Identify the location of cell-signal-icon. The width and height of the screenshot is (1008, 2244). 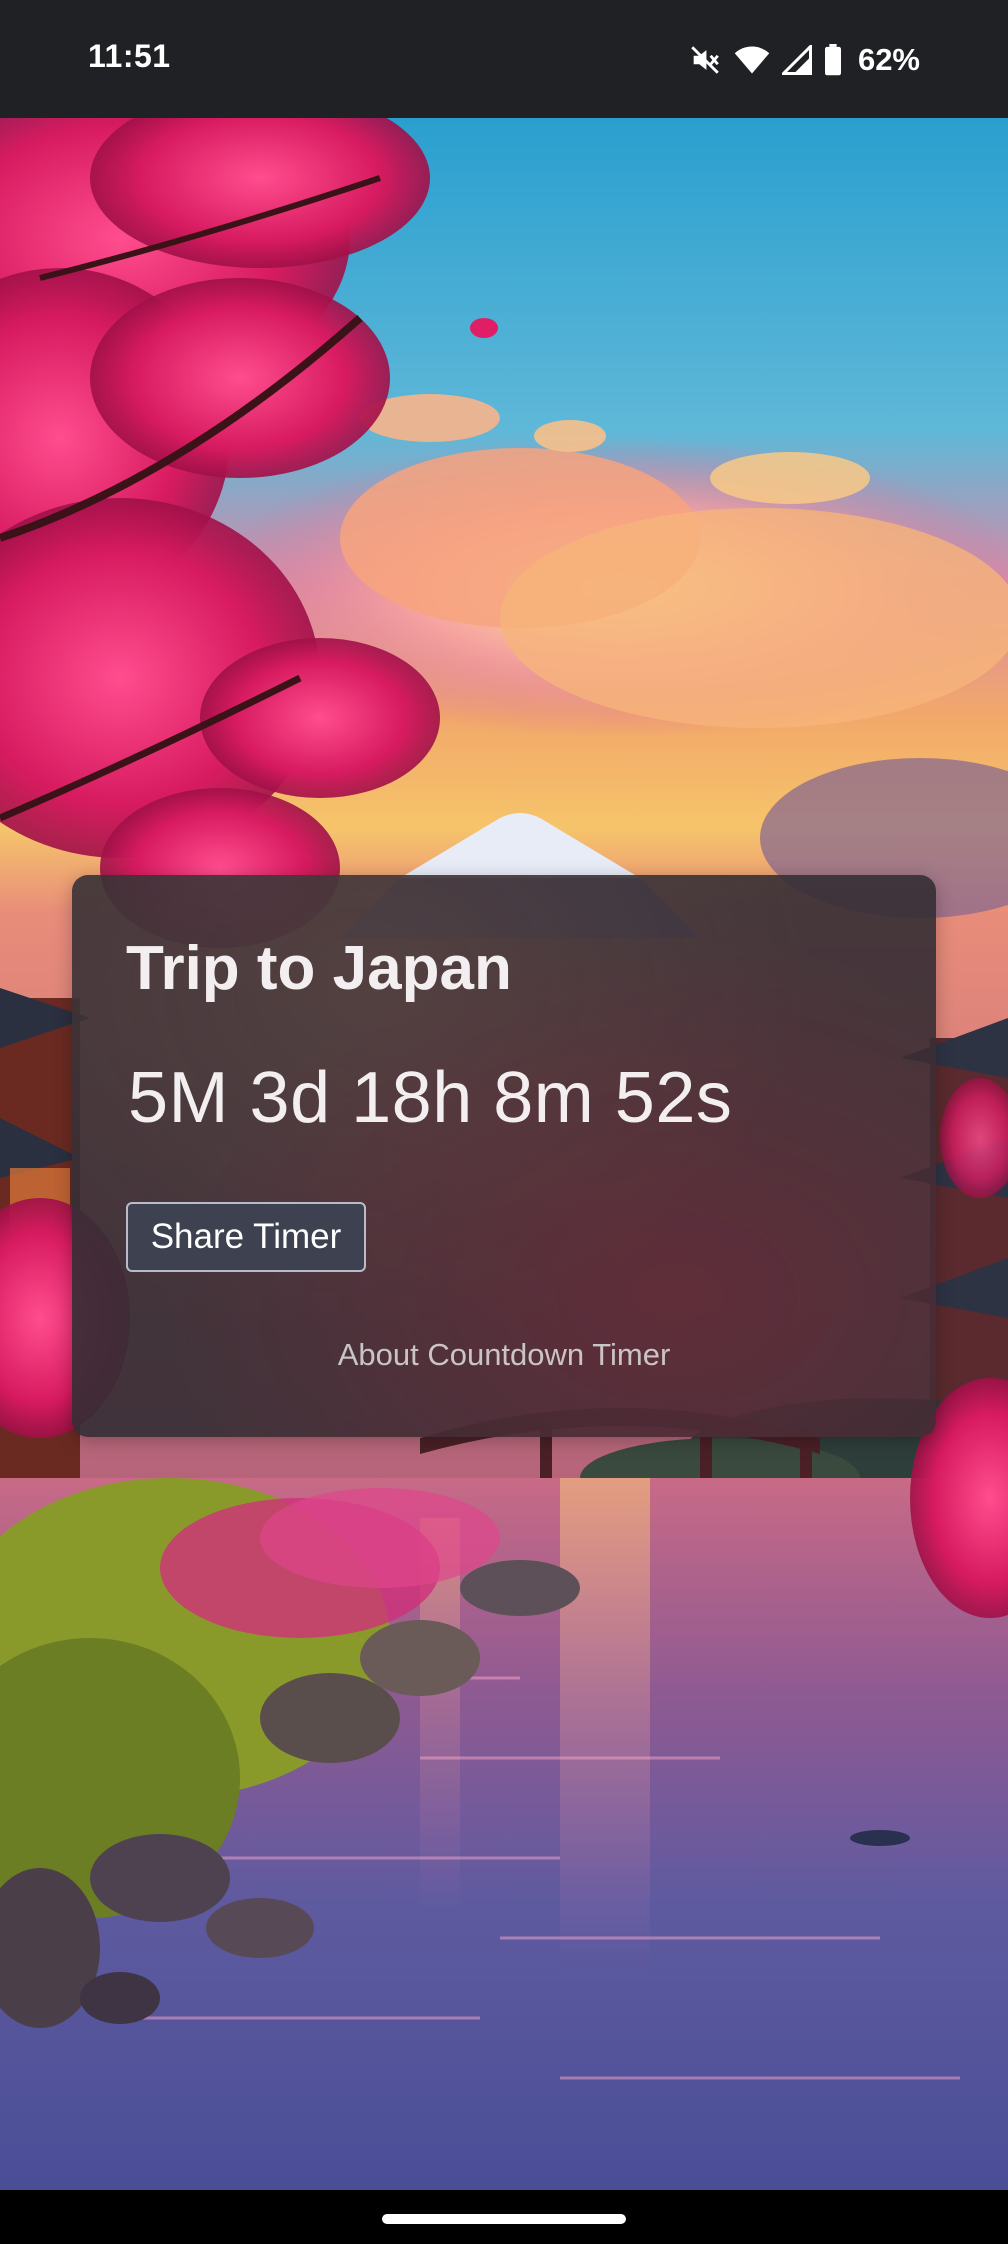
(796, 60).